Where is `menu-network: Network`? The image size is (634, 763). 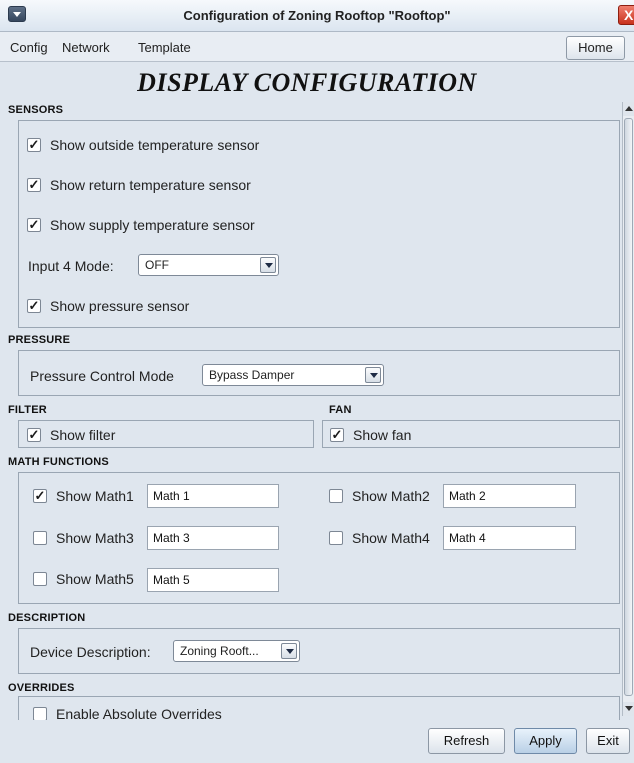
menu-network: Network is located at coordinates (86, 47).